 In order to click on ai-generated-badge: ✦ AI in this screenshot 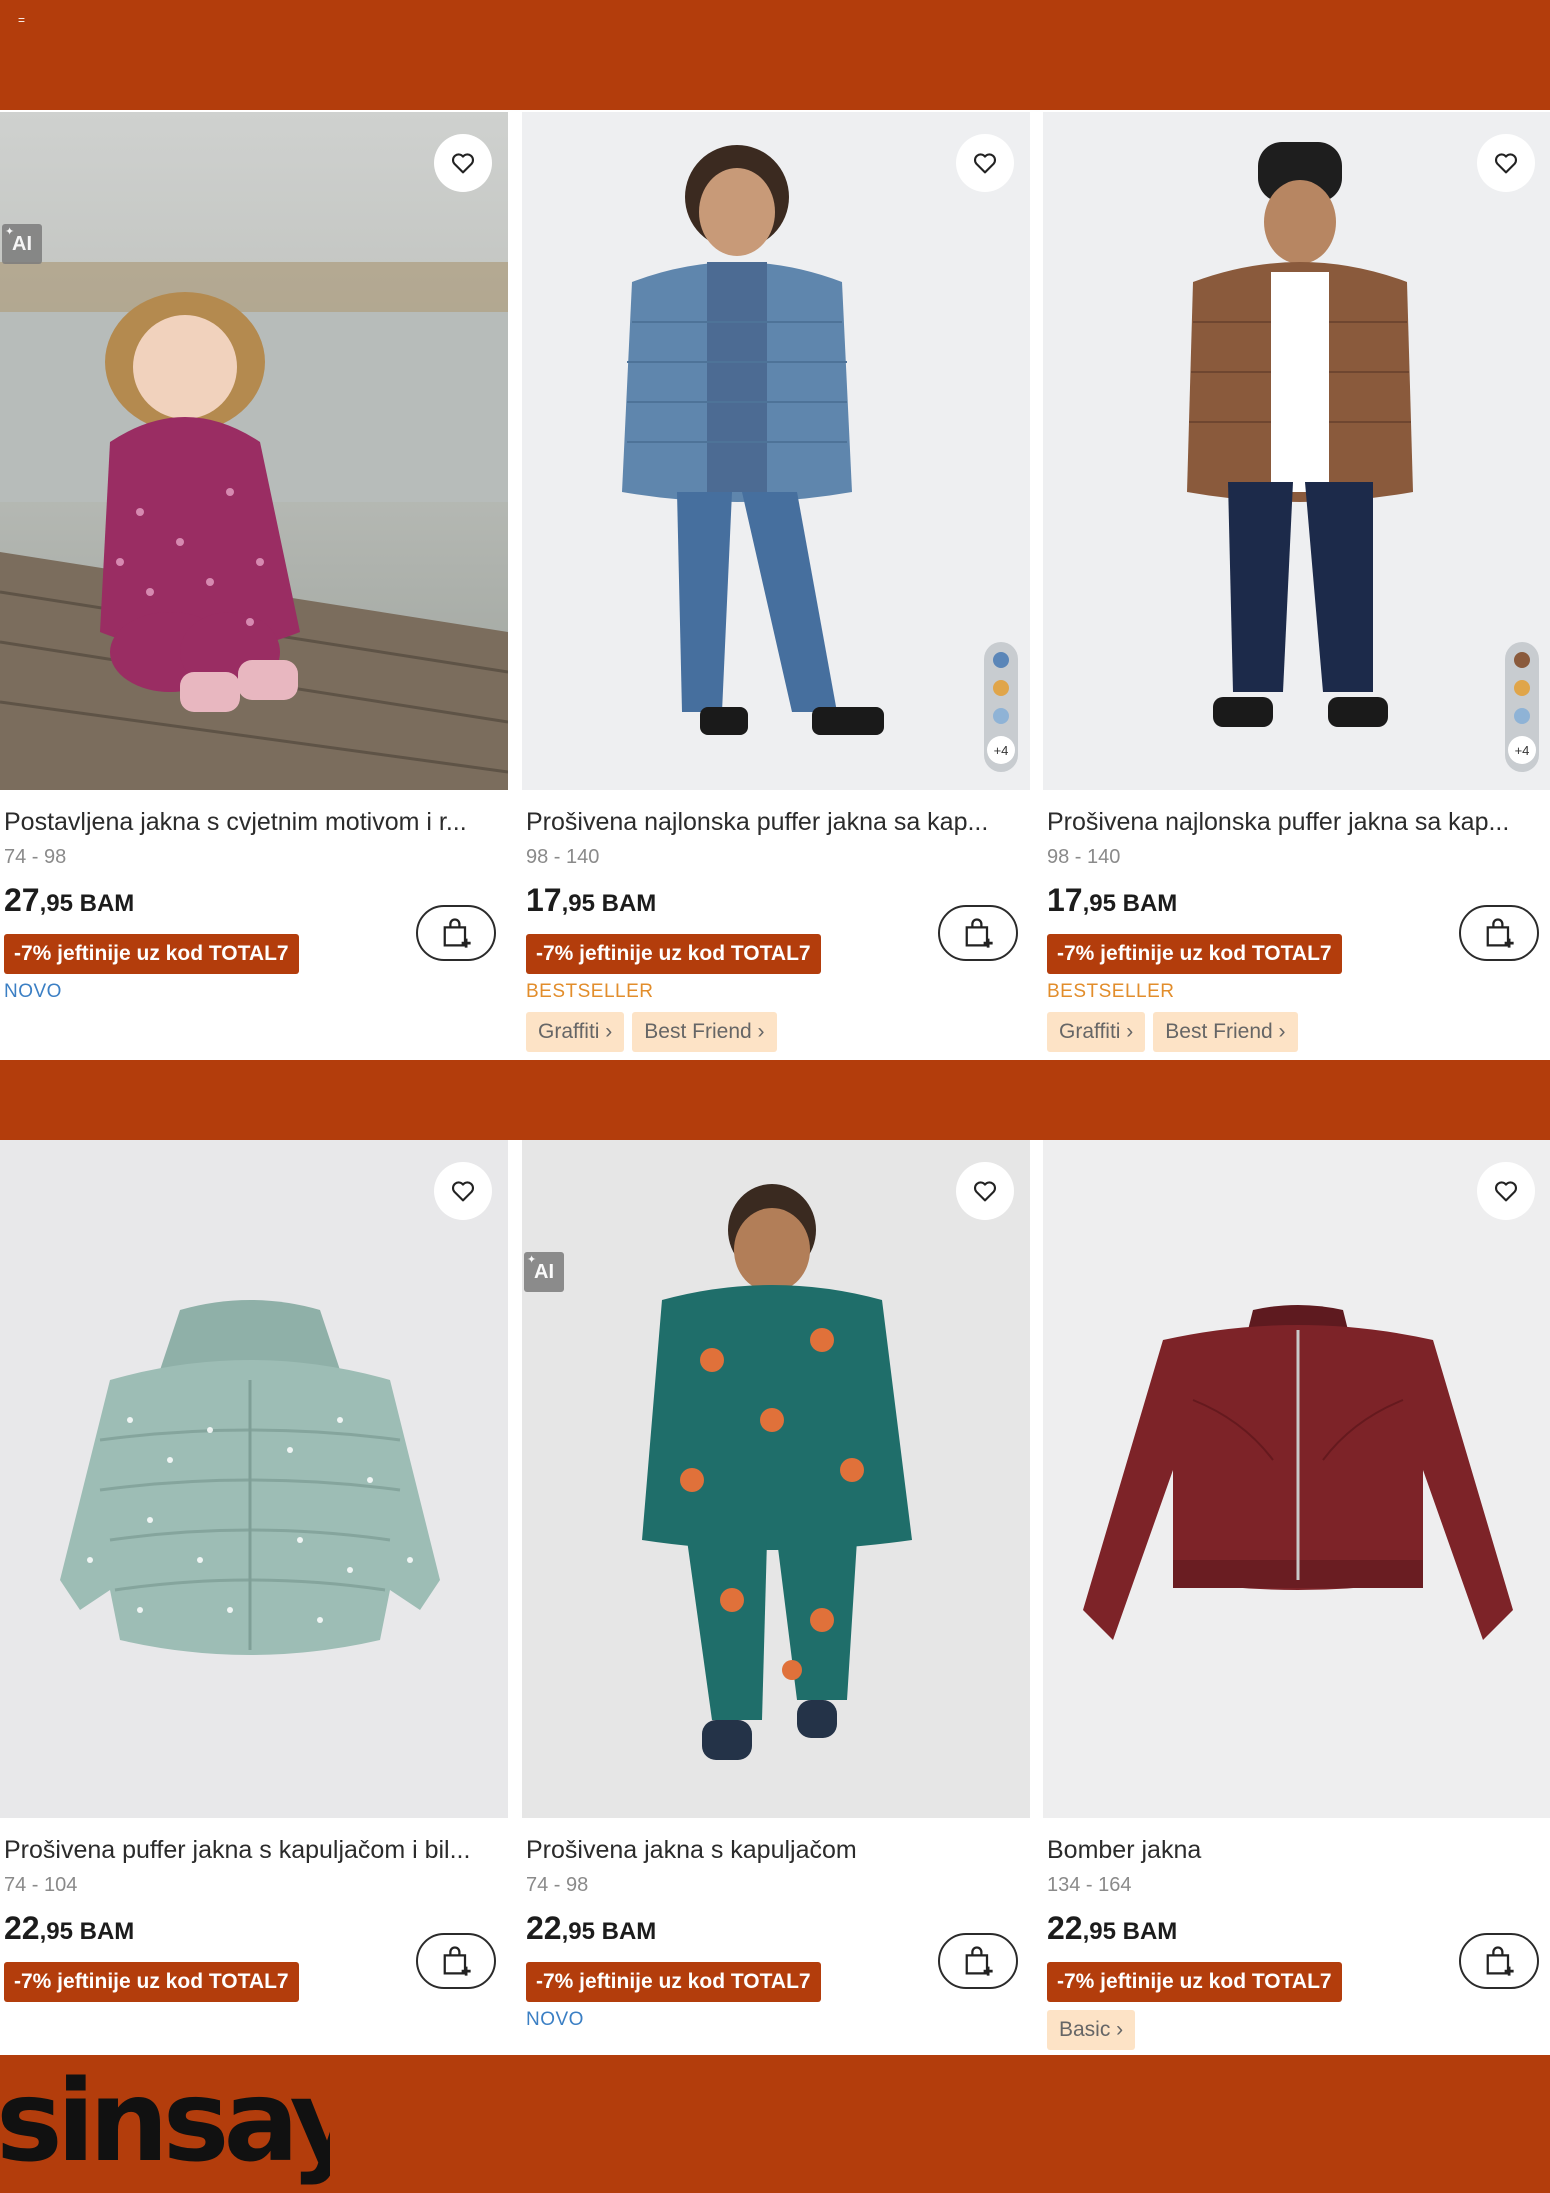, I will do `click(544, 1272)`.